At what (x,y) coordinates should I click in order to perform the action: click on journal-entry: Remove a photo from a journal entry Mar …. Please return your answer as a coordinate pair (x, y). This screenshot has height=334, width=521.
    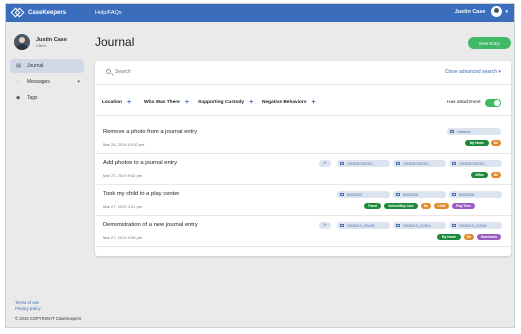
    Looking at the image, I should click on (303, 138).